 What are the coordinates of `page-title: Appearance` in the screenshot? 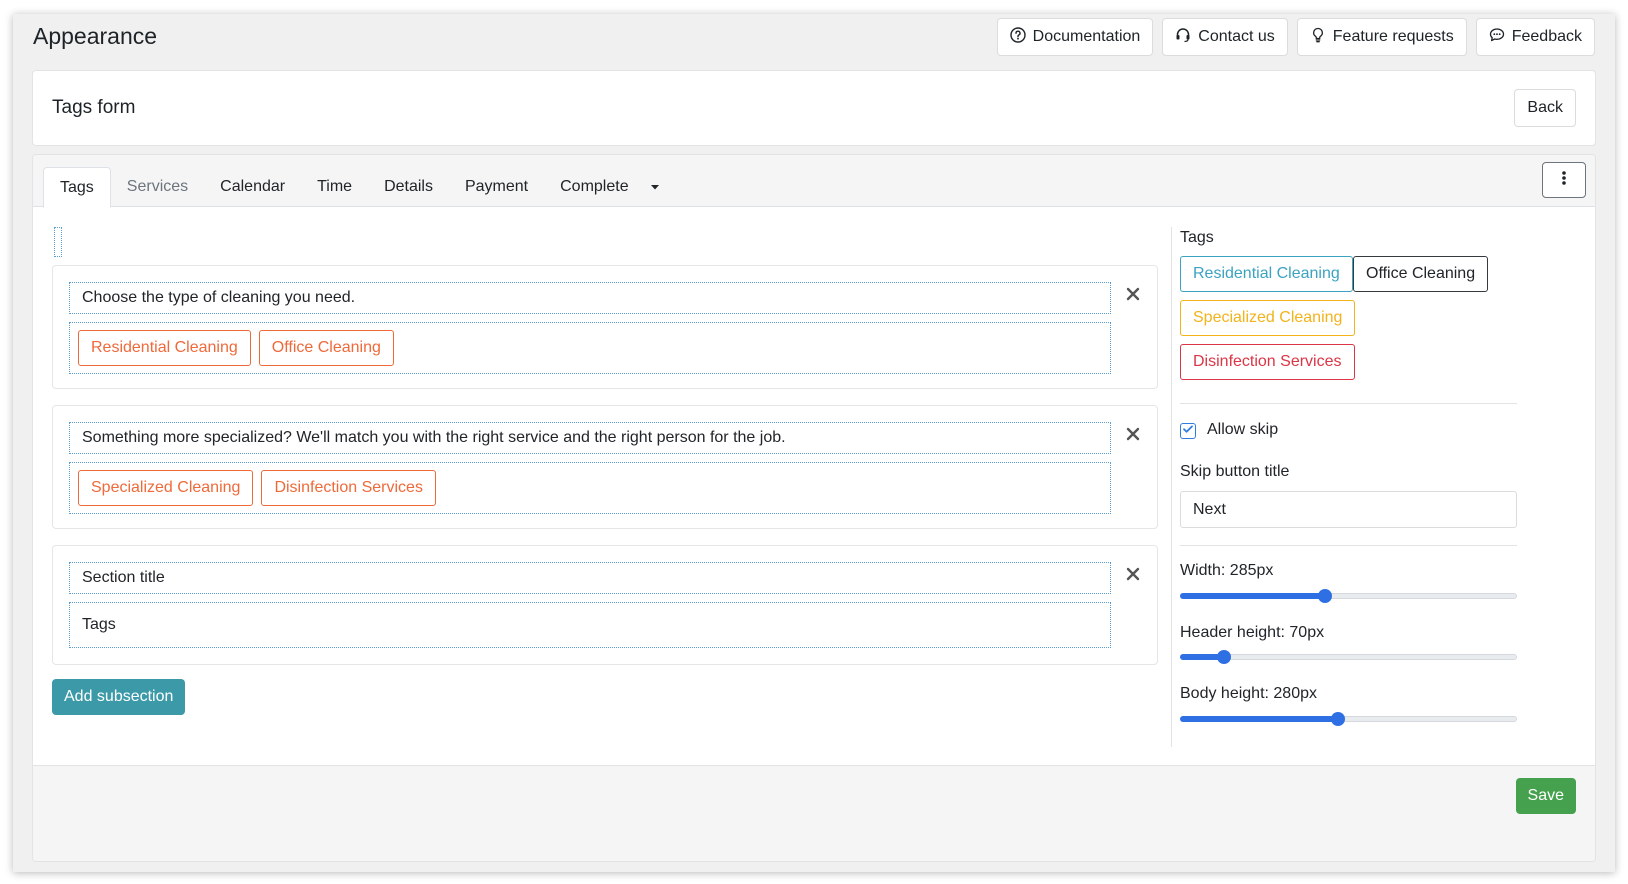 It's located at (95, 36).